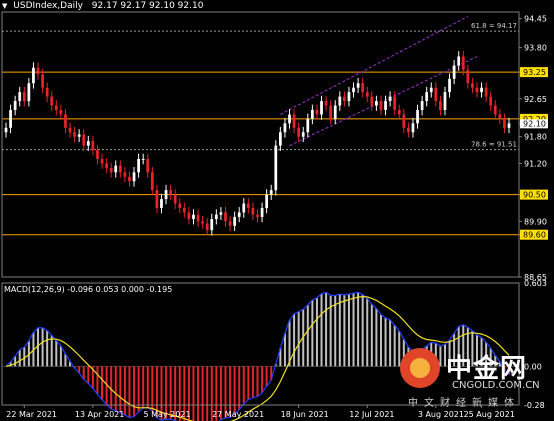 The width and height of the screenshot is (554, 421). Describe the element at coordinates (48, 6) in the screenshot. I see `symbol-label: USDIndex,Daily` at that location.